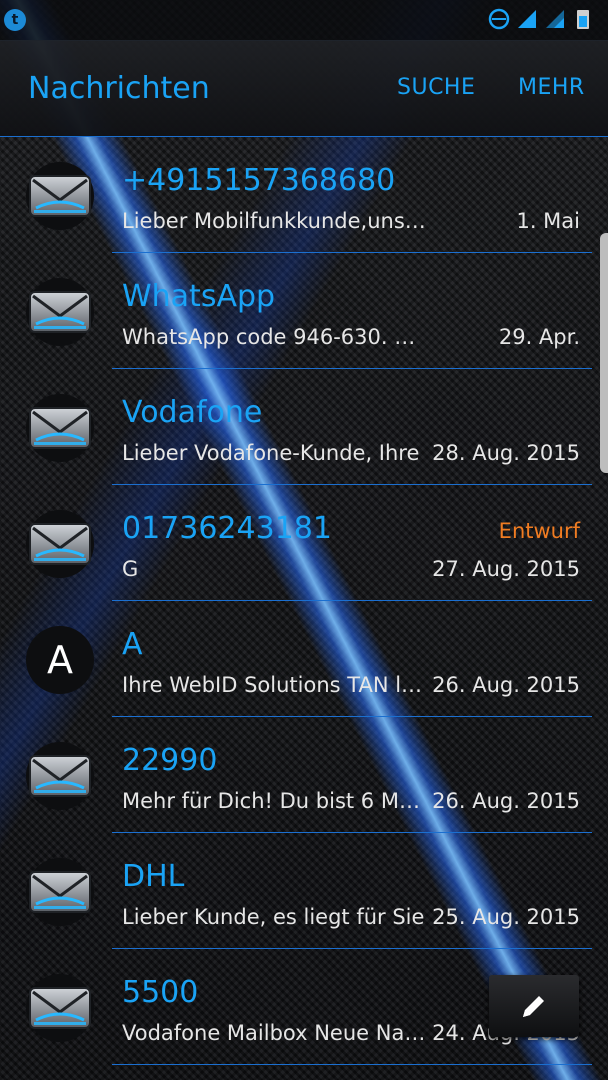 This screenshot has height=1080, width=608. What do you see at coordinates (170, 760) in the screenshot?
I see `conversation-sender: 22990` at bounding box center [170, 760].